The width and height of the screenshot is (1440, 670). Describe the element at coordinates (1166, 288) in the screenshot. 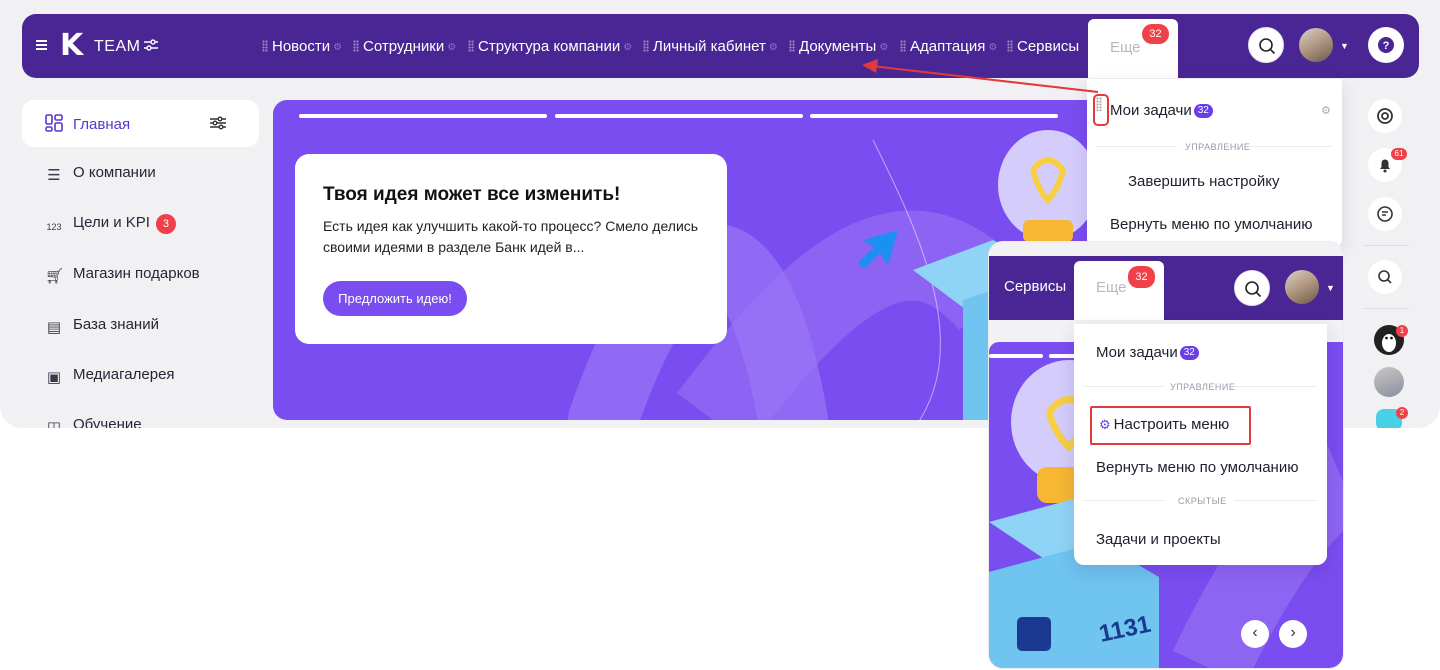

I see `inset-navigation-bar: Сервисы Еще 32 ▼` at that location.